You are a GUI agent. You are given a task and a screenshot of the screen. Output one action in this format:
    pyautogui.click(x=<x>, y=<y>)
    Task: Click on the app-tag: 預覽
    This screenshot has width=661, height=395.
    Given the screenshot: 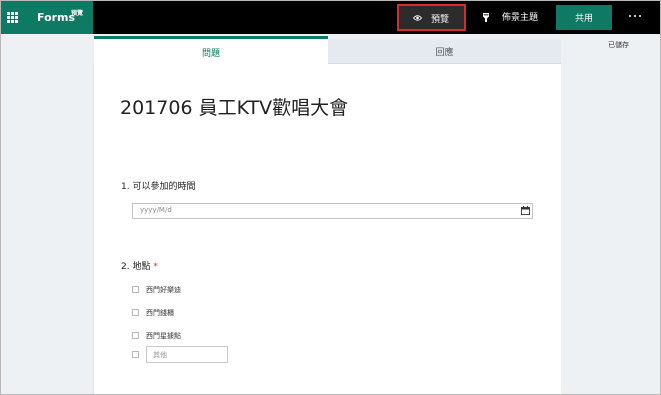 What is the action you would take?
    pyautogui.click(x=77, y=13)
    